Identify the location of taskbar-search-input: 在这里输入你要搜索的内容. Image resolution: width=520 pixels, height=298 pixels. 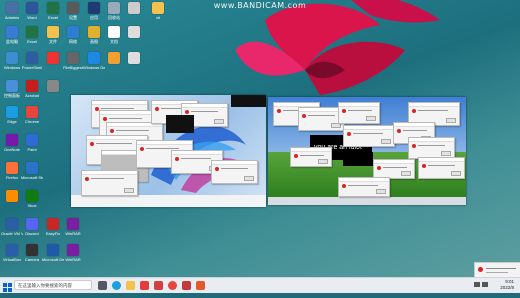
(53, 285).